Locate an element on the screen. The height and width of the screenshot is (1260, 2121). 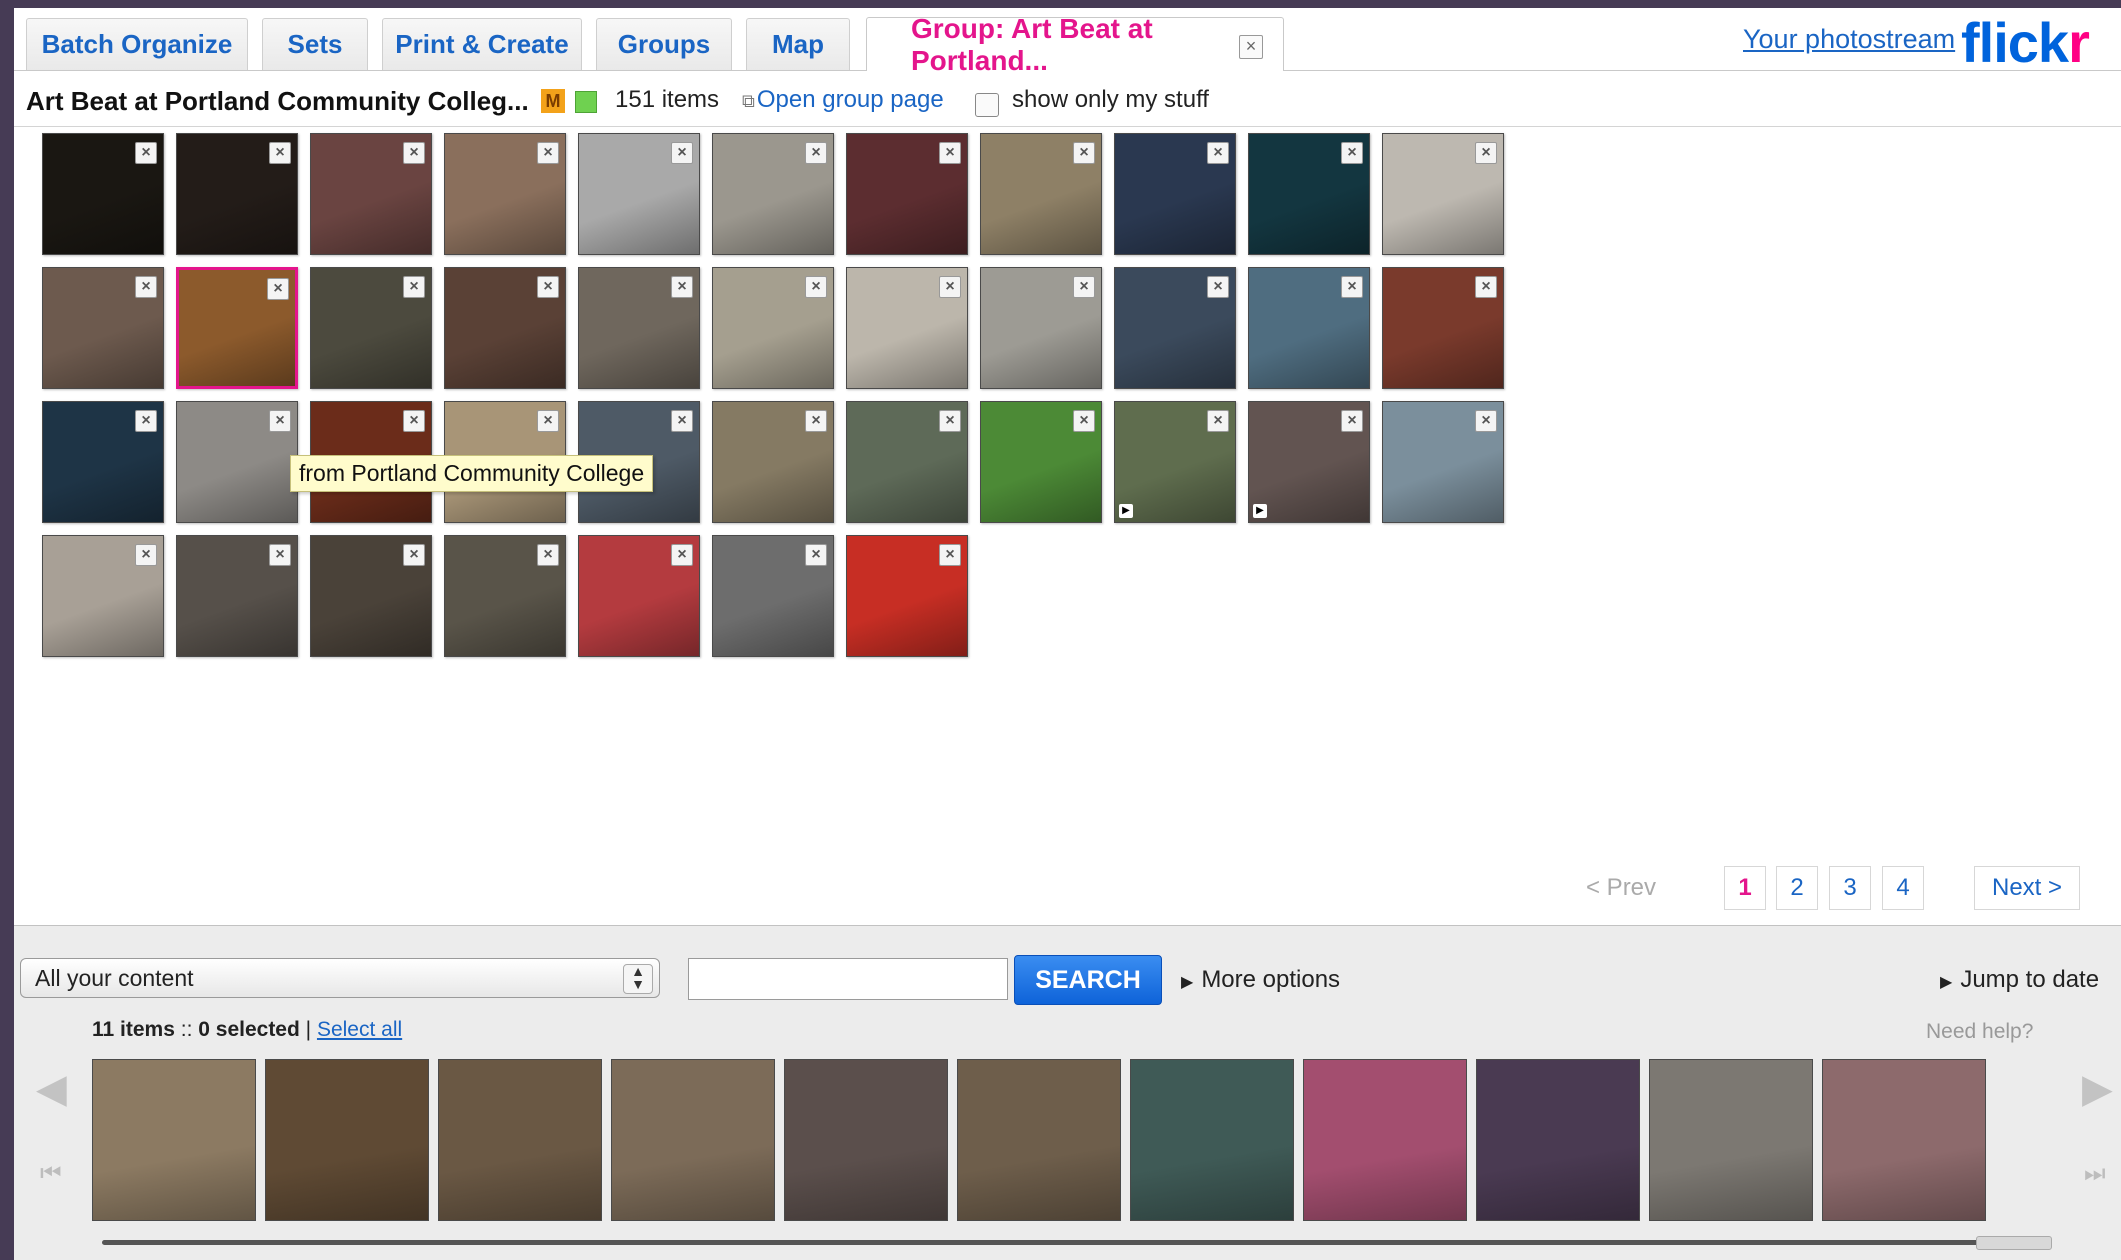
scrollbar-thumb is located at coordinates (2014, 1243).